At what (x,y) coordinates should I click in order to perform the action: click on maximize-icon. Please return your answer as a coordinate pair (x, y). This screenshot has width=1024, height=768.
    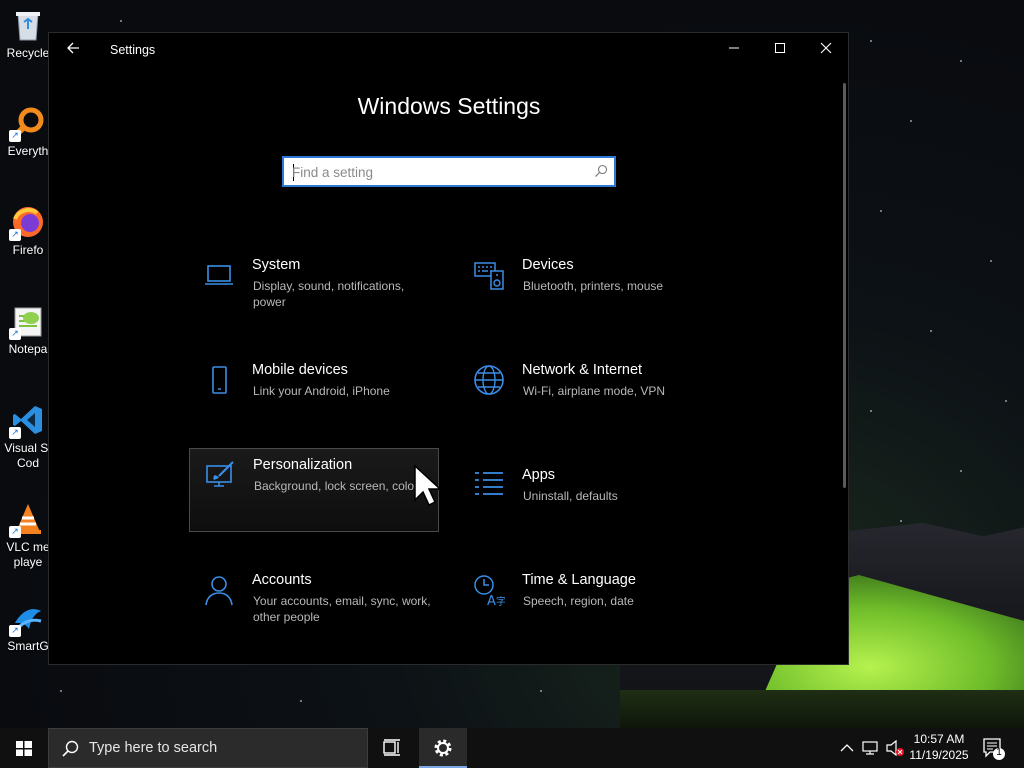
    Looking at the image, I should click on (780, 48).